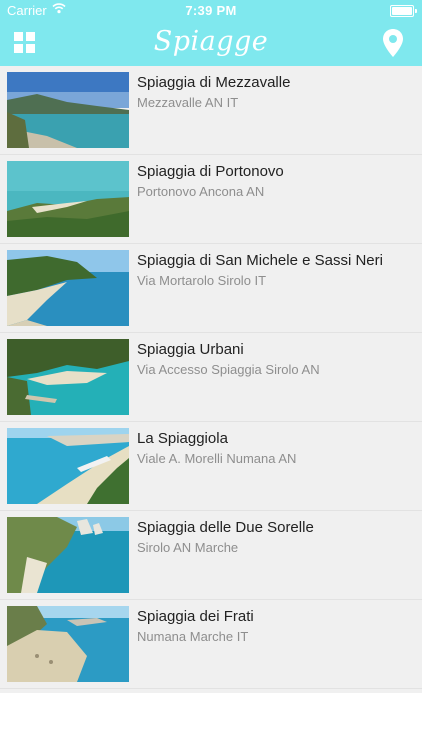  I want to click on status-time: 7:39 PM, so click(211, 10).